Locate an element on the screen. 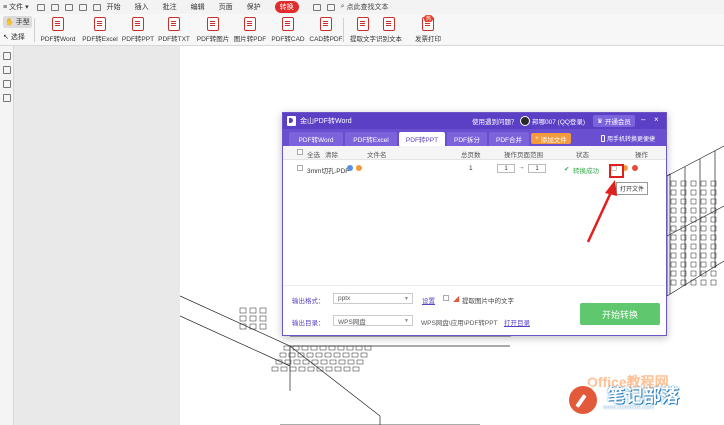 This screenshot has height=425, width=724. minimize-icon: – is located at coordinates (643, 119).